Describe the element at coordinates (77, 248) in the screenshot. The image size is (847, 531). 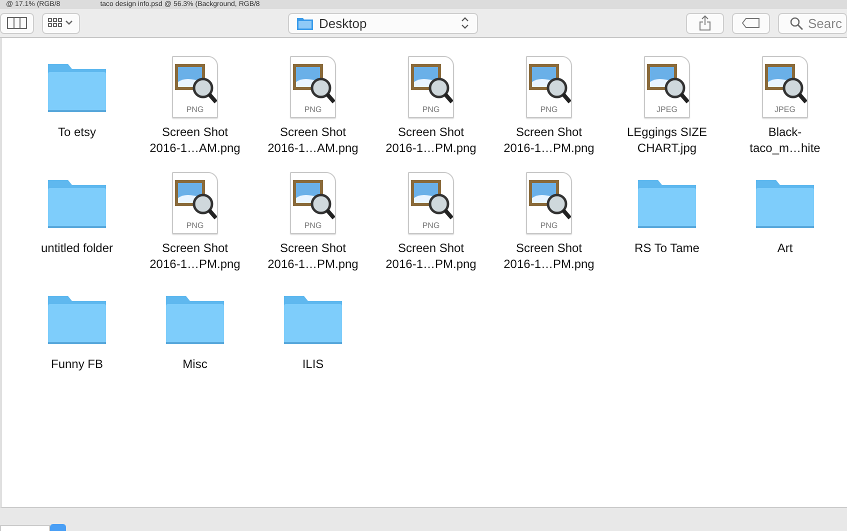
I see `folder-name: untitled folder` at that location.